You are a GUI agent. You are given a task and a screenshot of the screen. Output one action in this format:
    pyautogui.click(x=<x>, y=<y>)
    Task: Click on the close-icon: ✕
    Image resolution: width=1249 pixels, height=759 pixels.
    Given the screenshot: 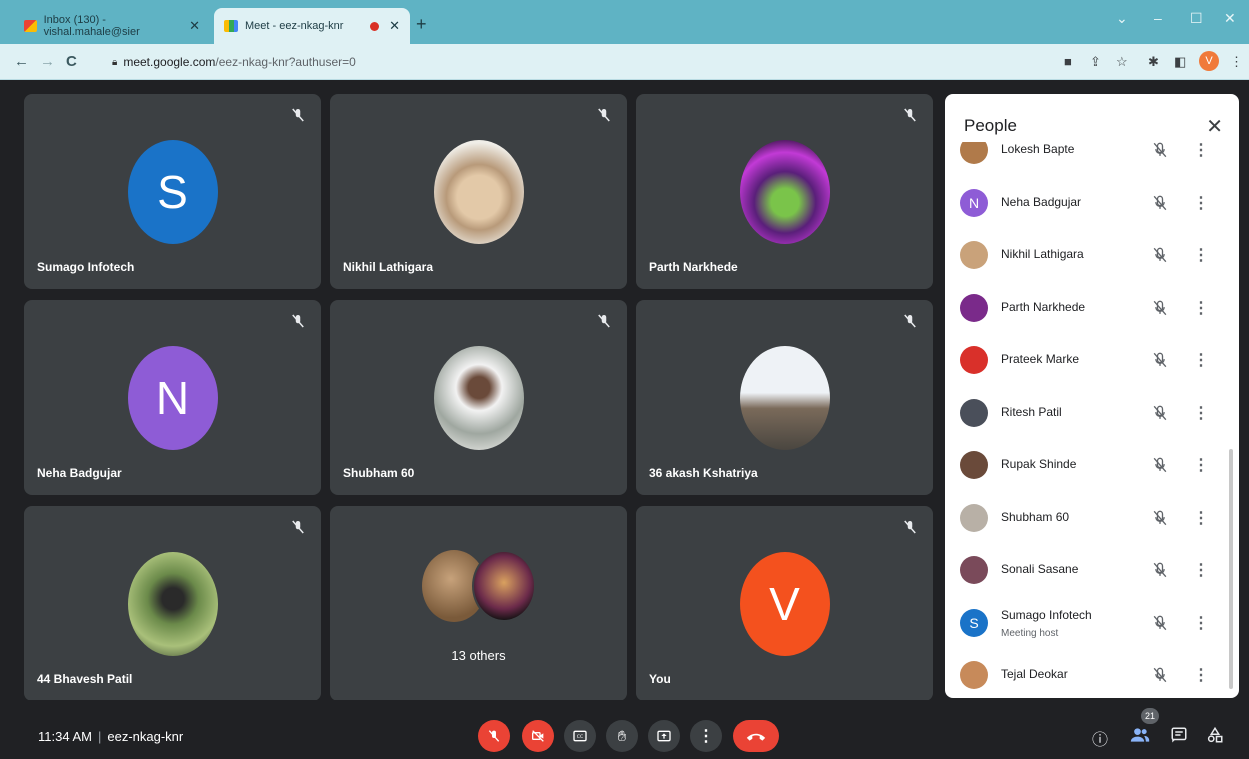 What is the action you would take?
    pyautogui.click(x=1214, y=126)
    